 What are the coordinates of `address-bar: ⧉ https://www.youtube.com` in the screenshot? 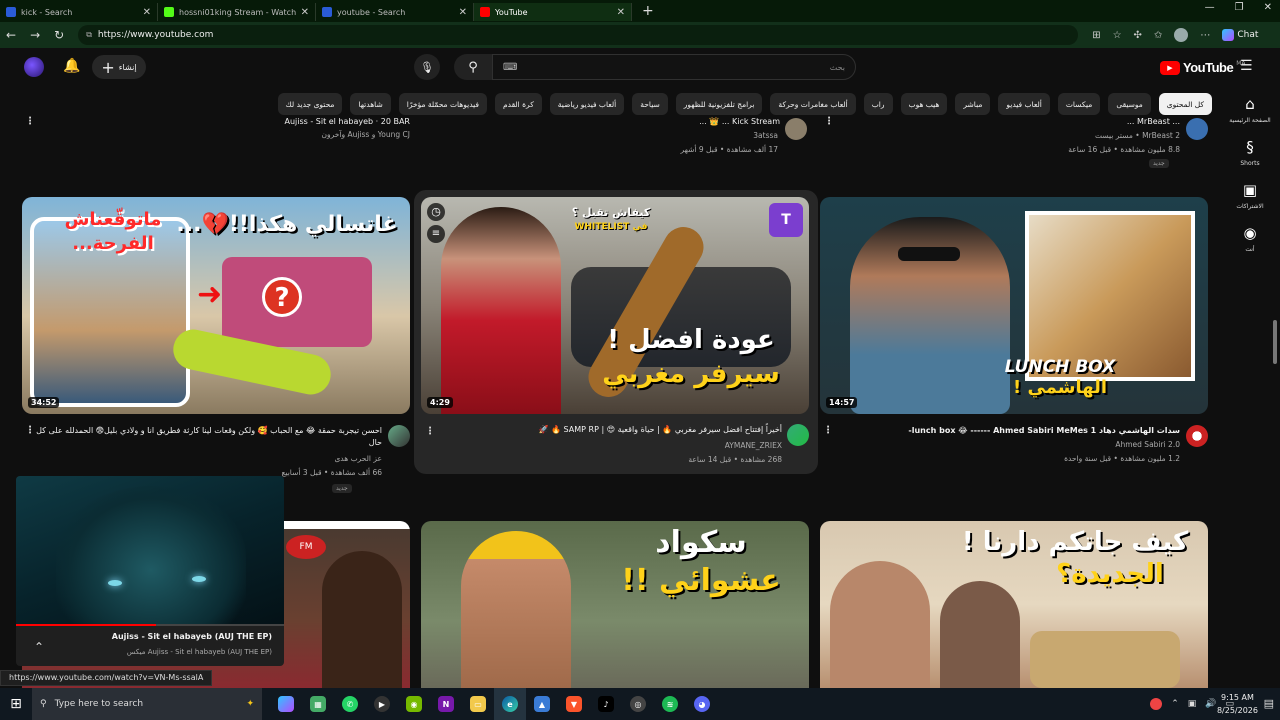 It's located at (578, 35).